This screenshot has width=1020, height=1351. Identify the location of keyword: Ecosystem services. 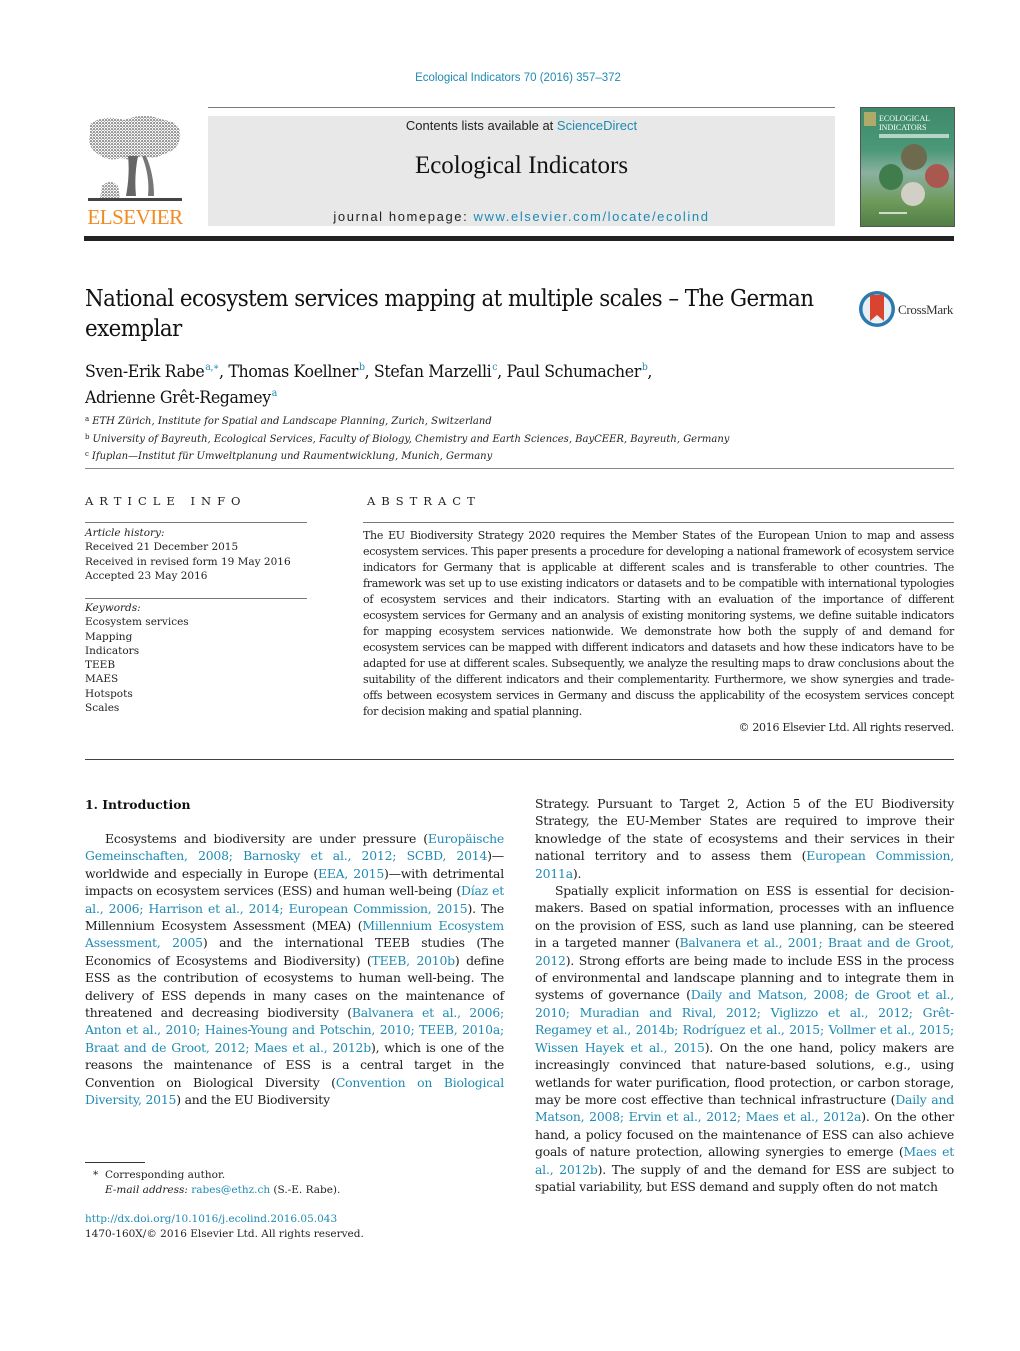
(137, 622).